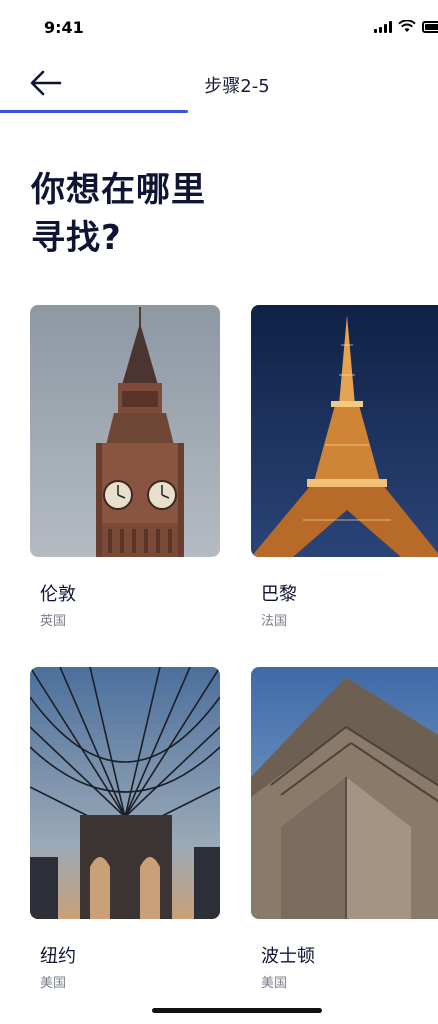 This screenshot has height=1024, width=438. What do you see at coordinates (58, 594) in the screenshot?
I see `city-name: 伦敦` at bounding box center [58, 594].